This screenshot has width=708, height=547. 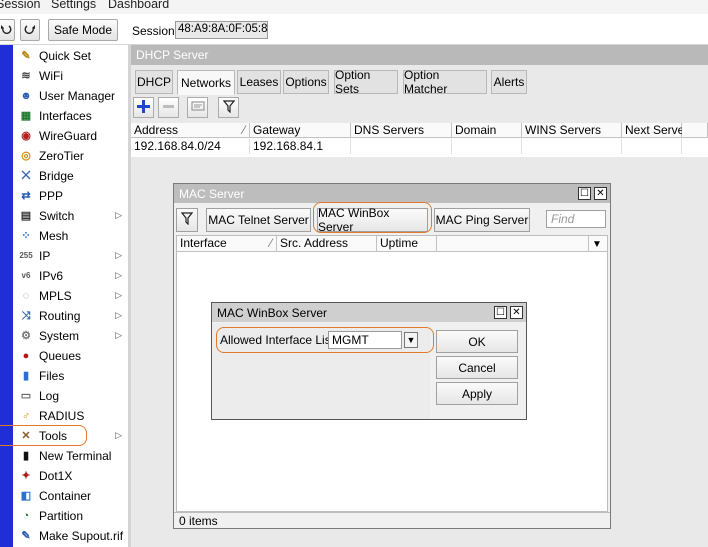 What do you see at coordinates (70, 496) in the screenshot?
I see `sidebar-item-container: ◧ Container` at bounding box center [70, 496].